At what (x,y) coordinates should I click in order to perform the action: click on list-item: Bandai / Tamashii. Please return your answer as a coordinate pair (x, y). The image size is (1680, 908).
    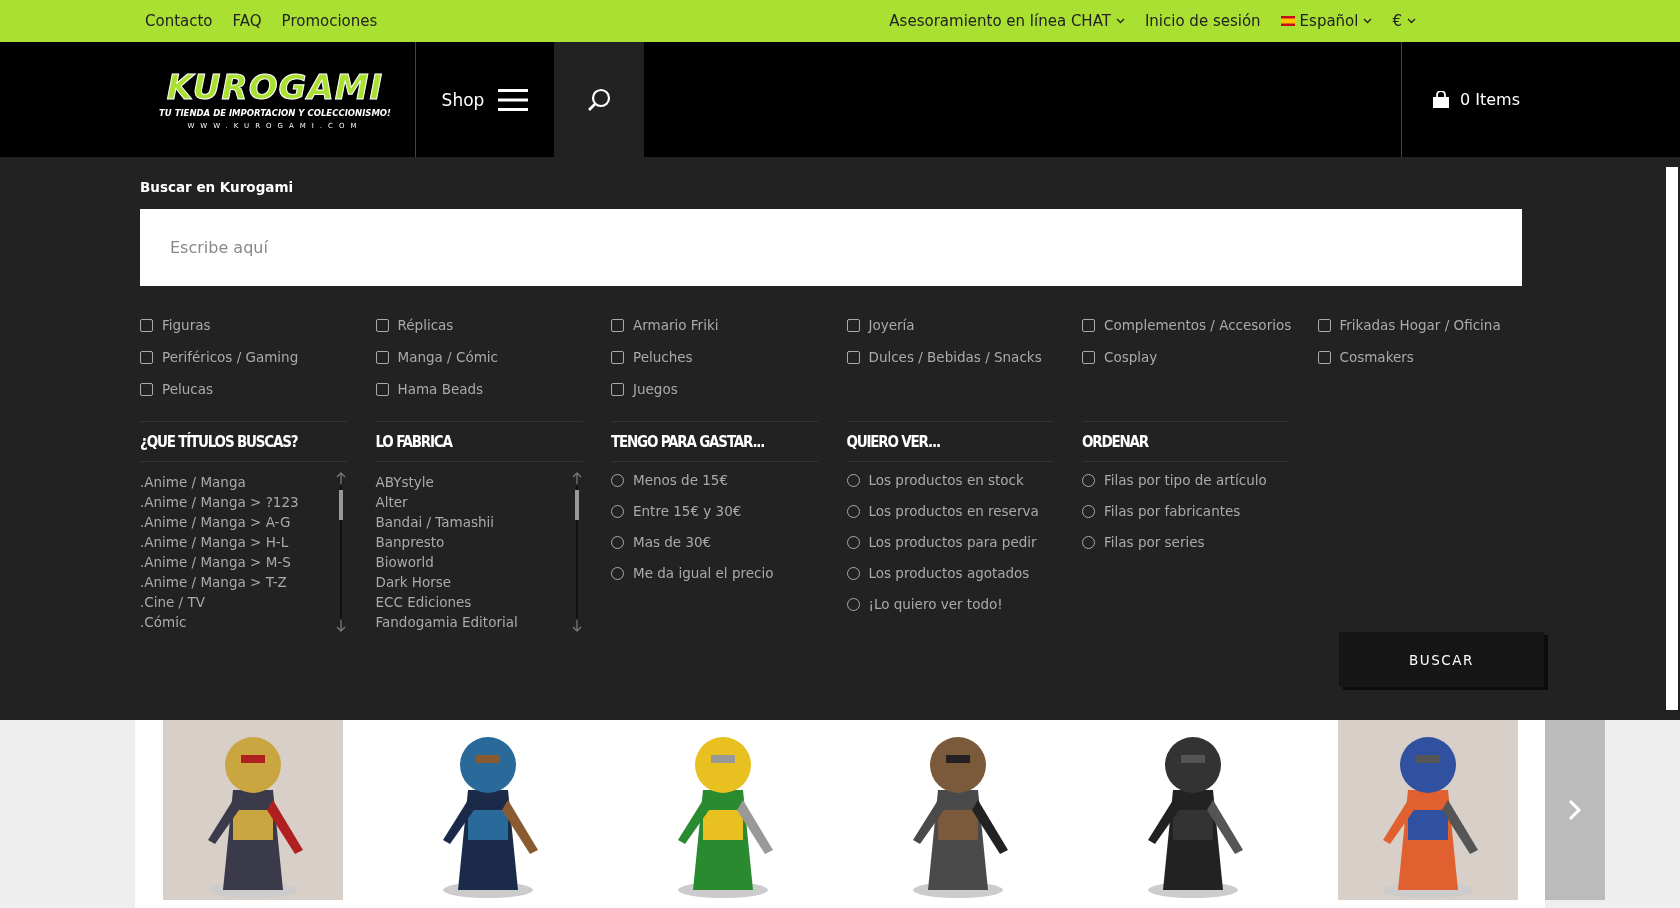
    Looking at the image, I should click on (446, 522).